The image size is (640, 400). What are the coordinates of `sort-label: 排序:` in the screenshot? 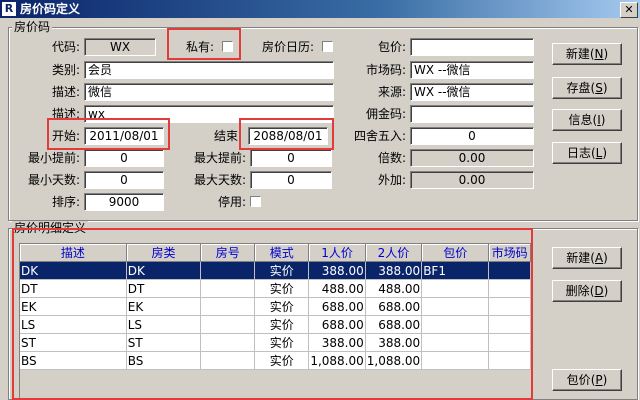 It's located at (65, 202).